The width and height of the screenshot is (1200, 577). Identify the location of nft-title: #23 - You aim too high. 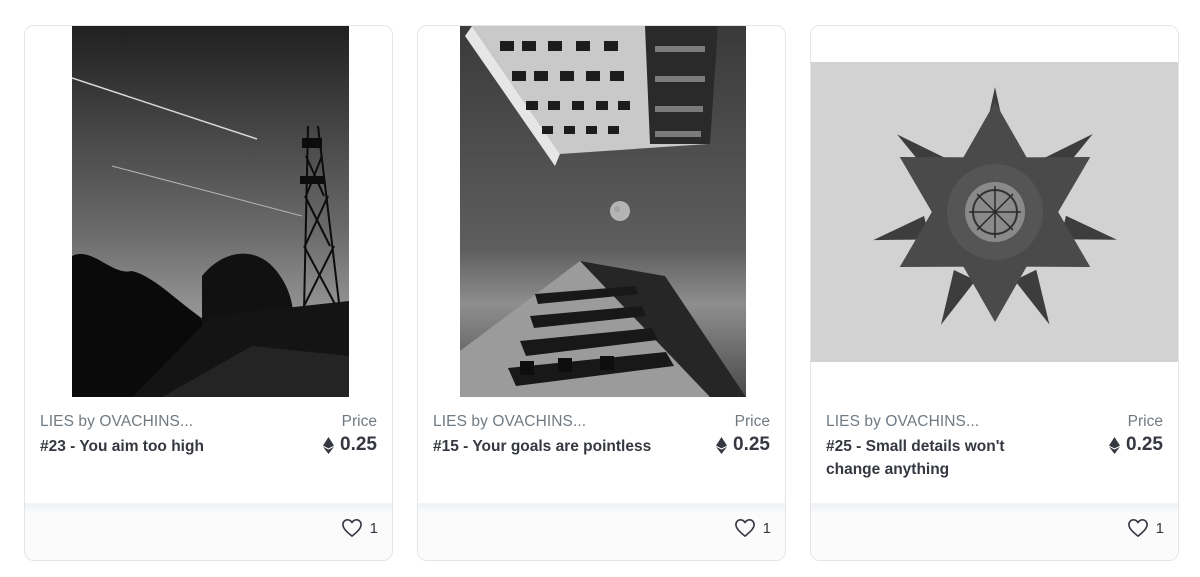
(150, 446).